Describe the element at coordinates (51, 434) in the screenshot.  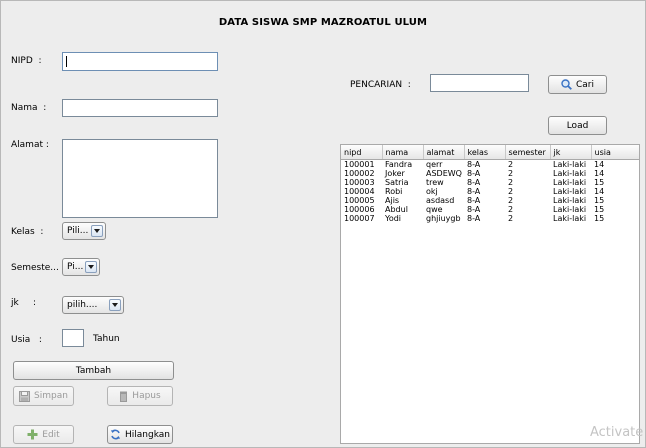
I see `edit-label: Edit` at that location.